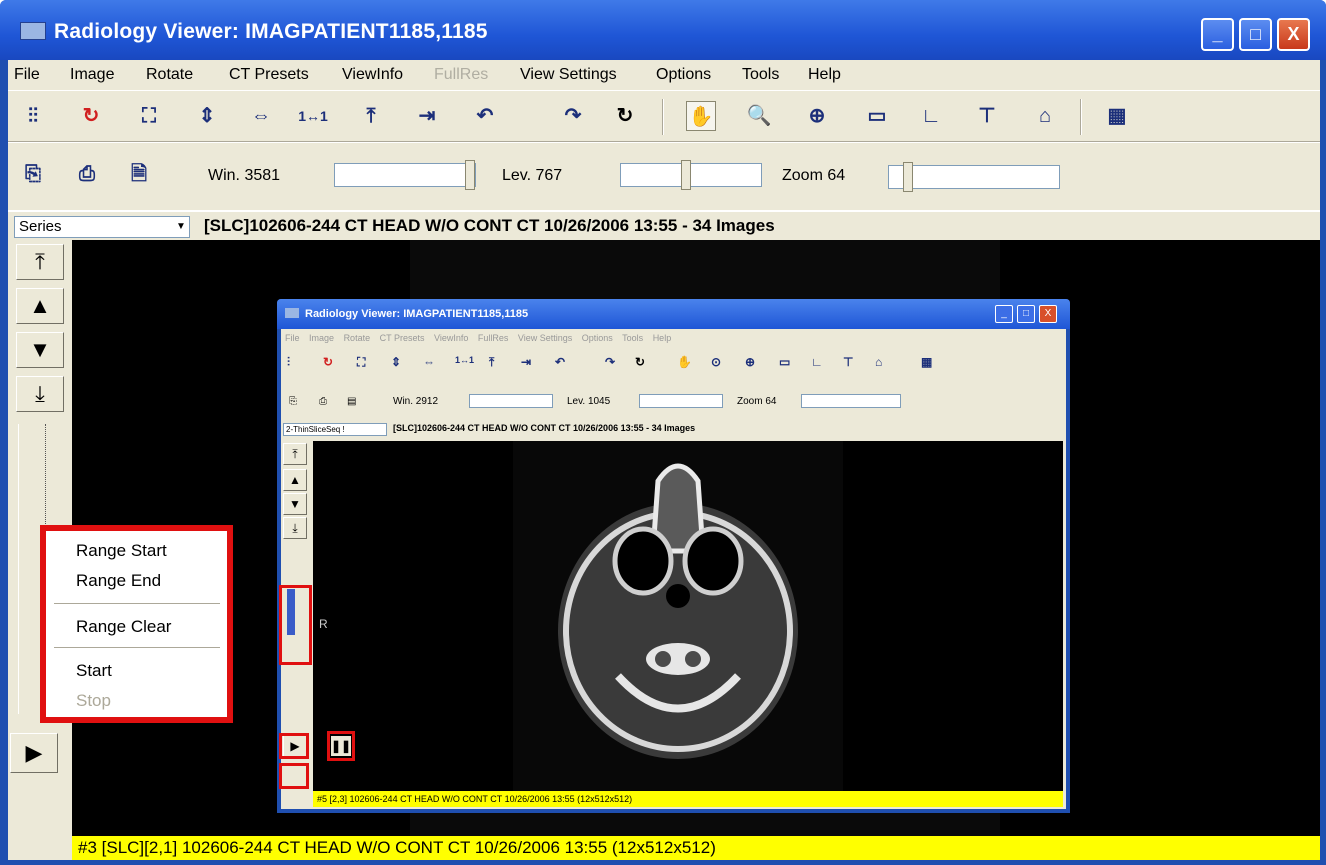  I want to click on inner-menu-options: Options, so click(597, 338).